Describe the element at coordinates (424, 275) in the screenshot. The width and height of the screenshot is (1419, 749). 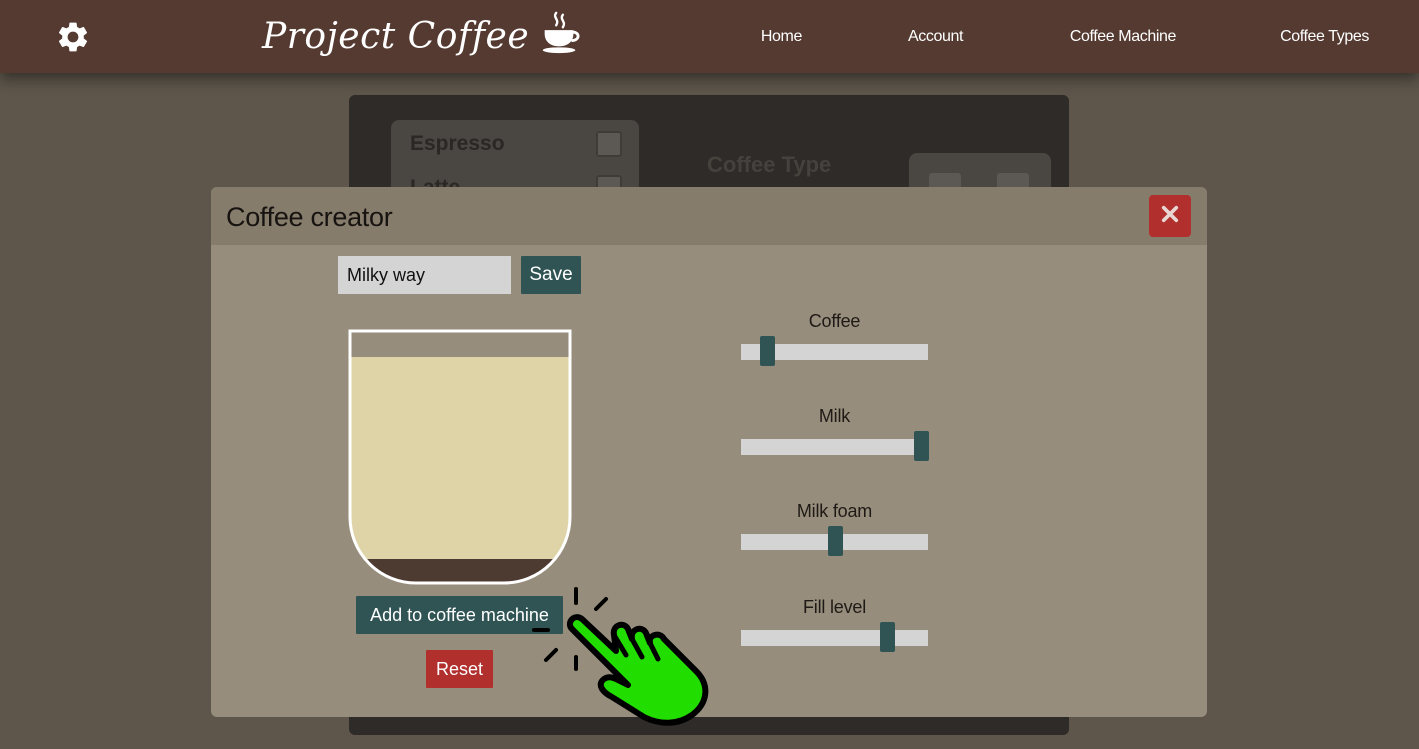
I see `coffee-name-input` at that location.